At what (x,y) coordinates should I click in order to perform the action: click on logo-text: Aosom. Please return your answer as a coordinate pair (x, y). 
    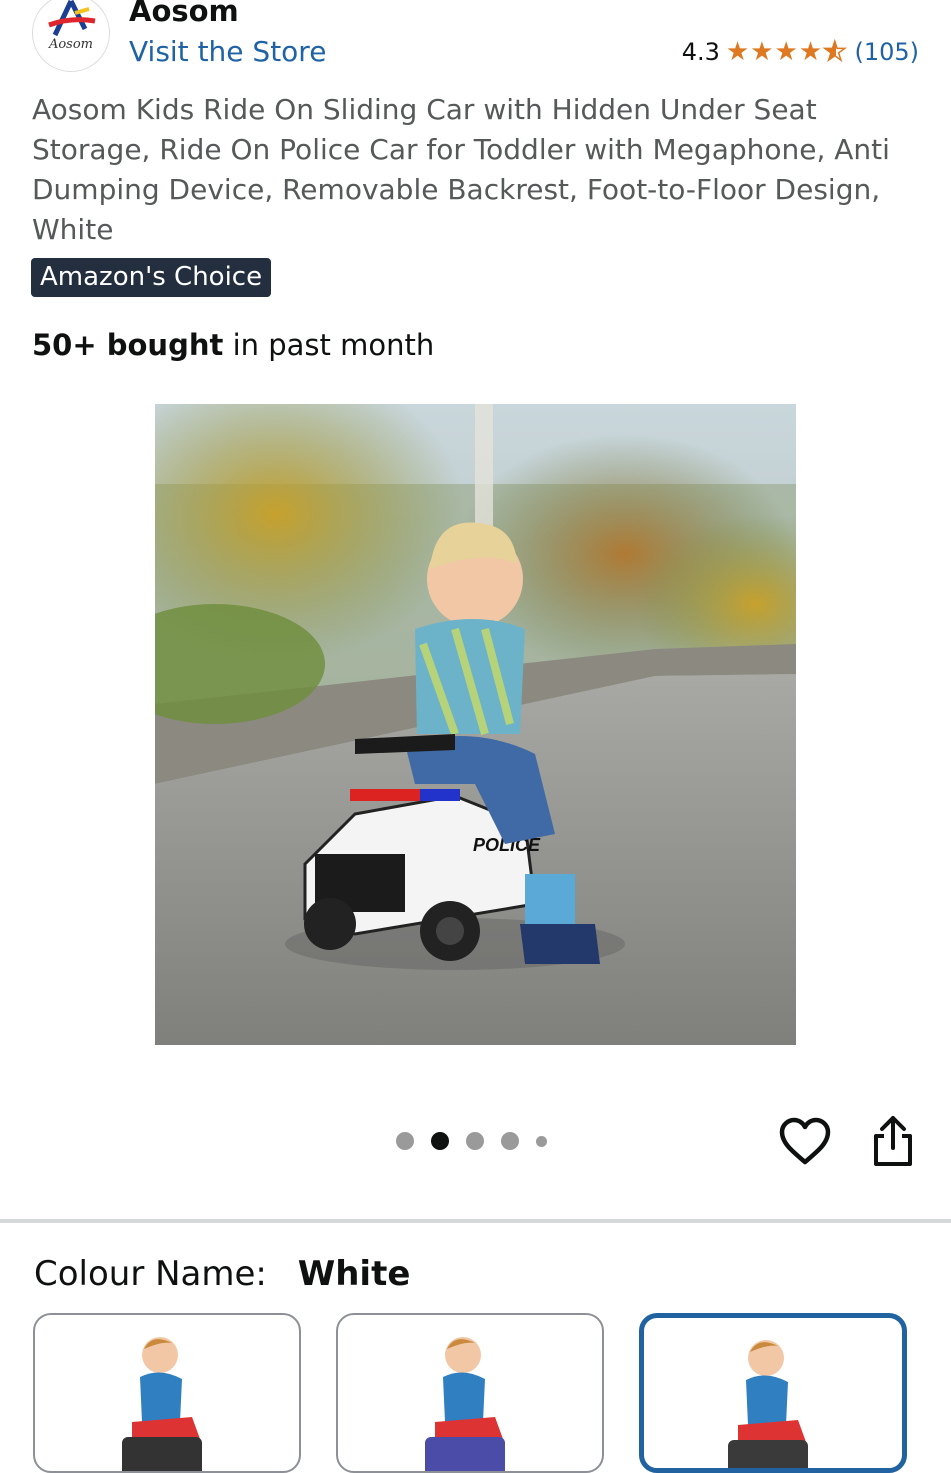
    Looking at the image, I should click on (71, 44).